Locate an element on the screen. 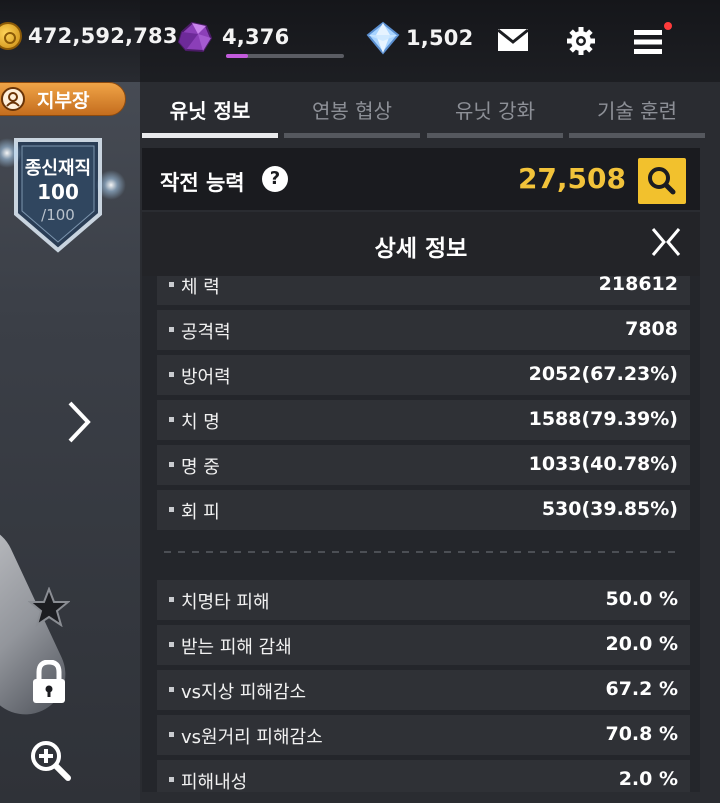 The width and height of the screenshot is (720, 803). stat-value: 1588(79.39%) is located at coordinates (603, 419).